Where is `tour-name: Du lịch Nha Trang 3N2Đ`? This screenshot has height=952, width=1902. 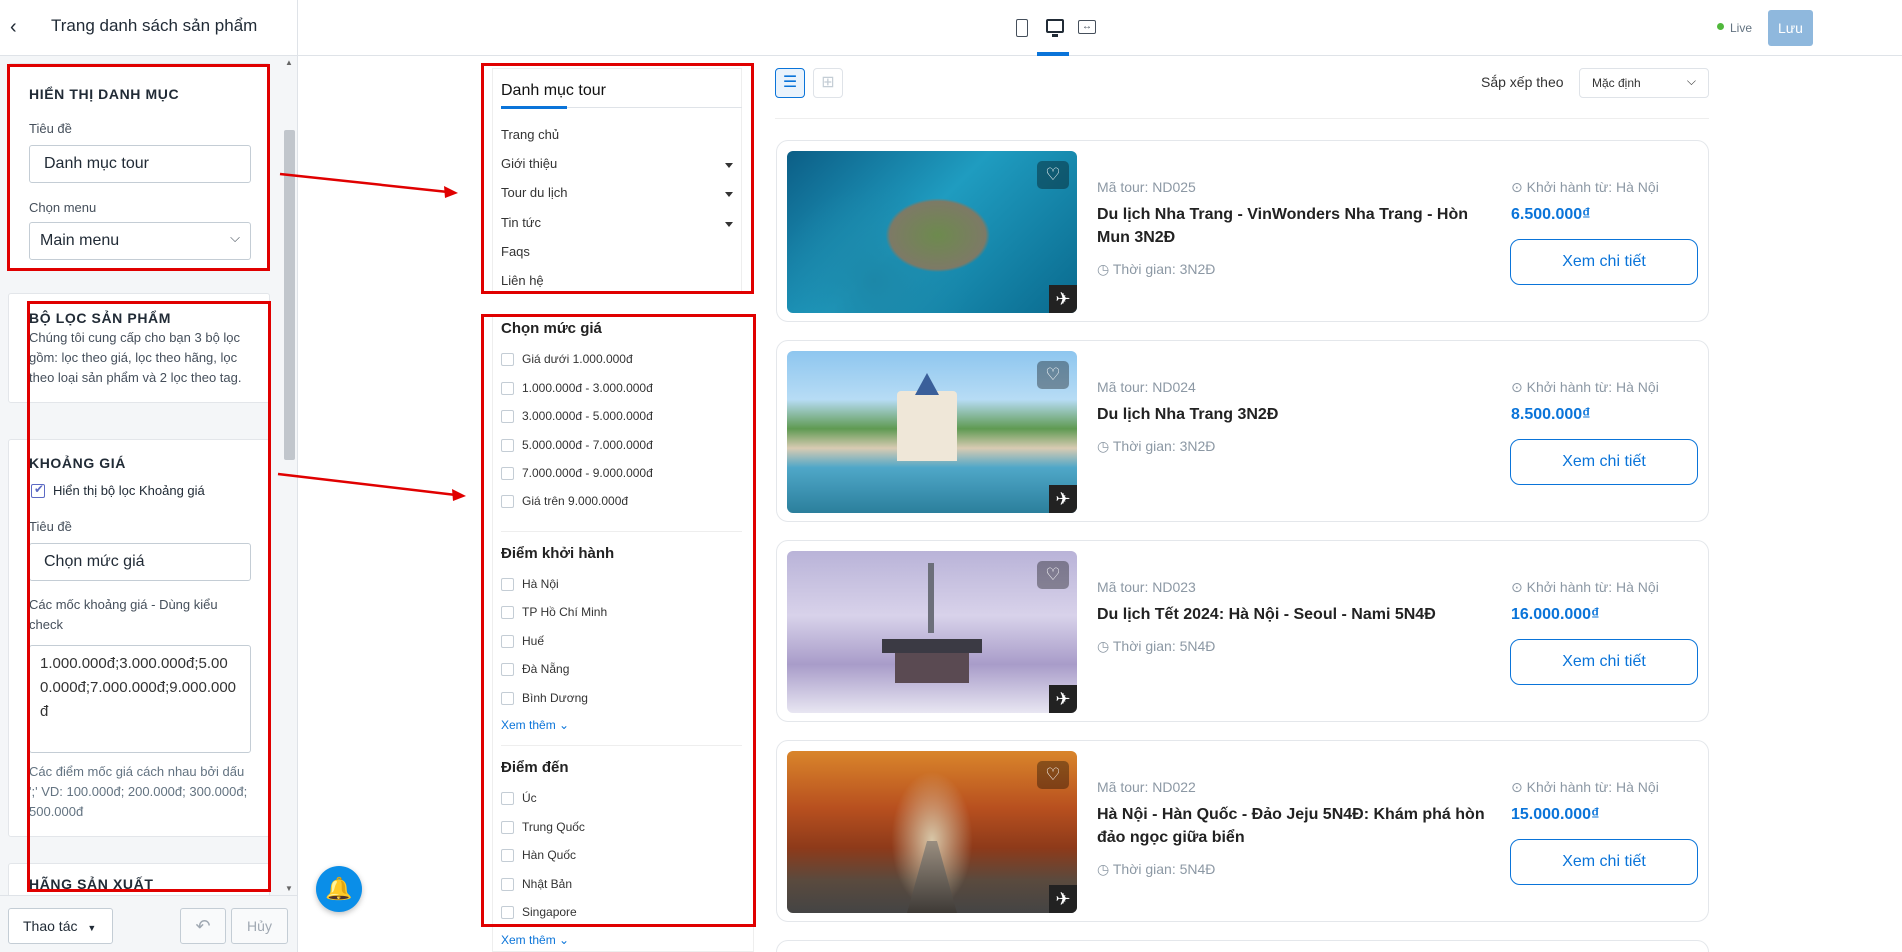
tour-name: Du lịch Nha Trang 3N2Đ is located at coordinates (1297, 414).